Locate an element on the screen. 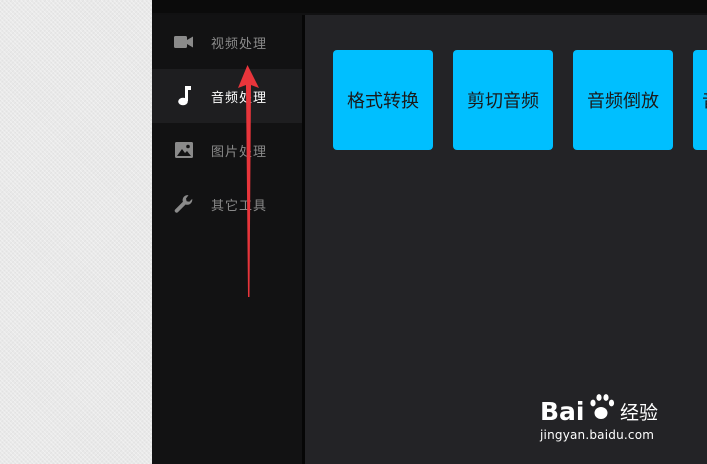  watermark-url: jingyan.baidu.com is located at coordinates (597, 435).